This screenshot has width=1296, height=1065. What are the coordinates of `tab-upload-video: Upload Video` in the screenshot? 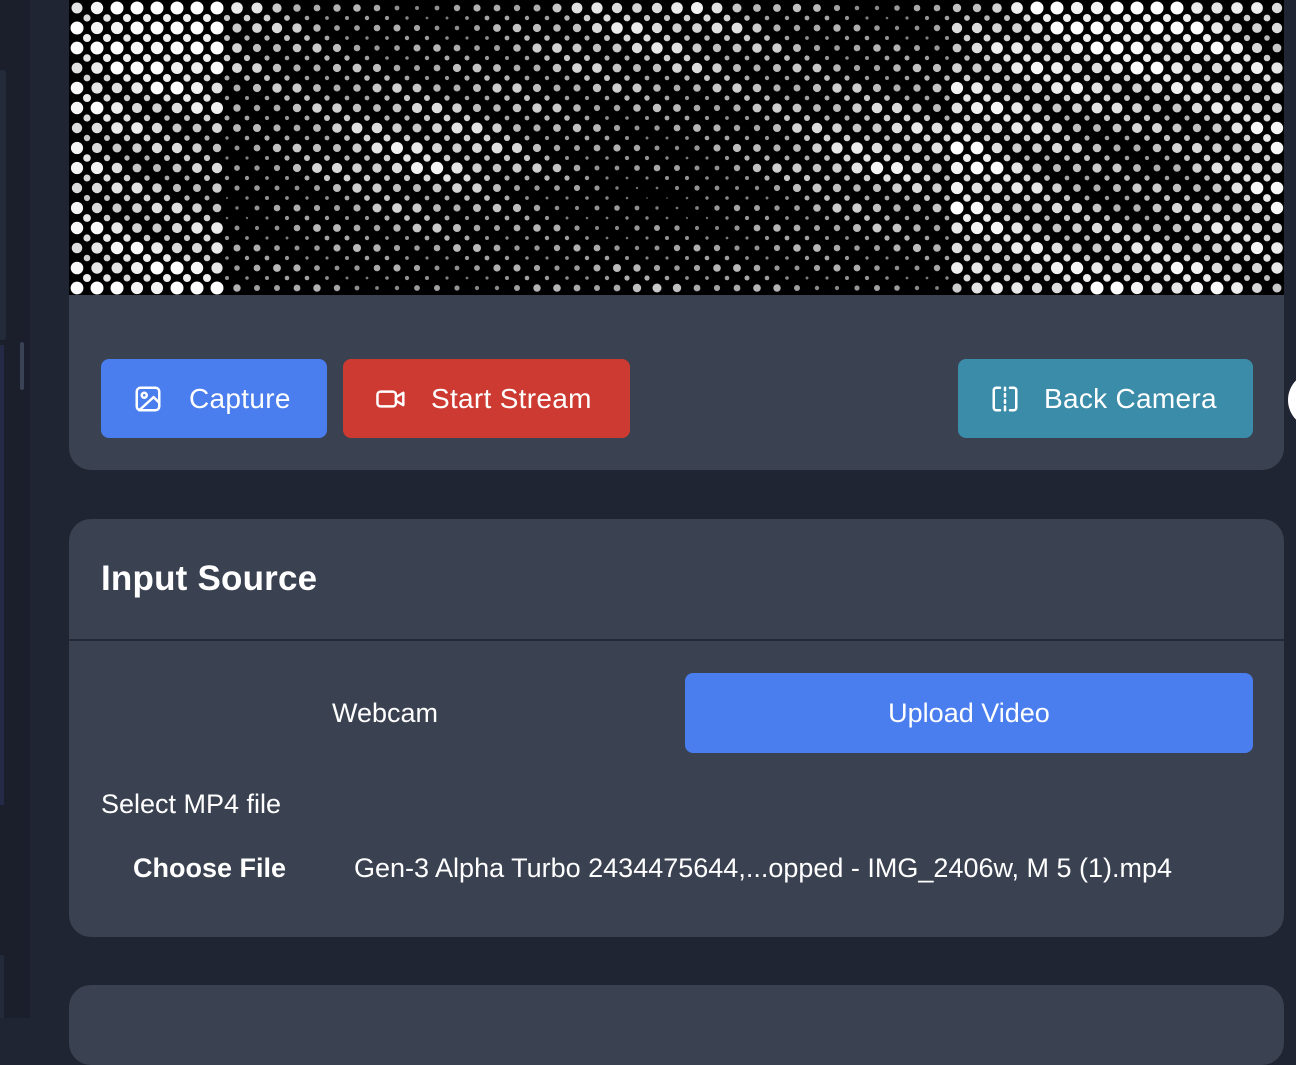 It's located at (969, 713).